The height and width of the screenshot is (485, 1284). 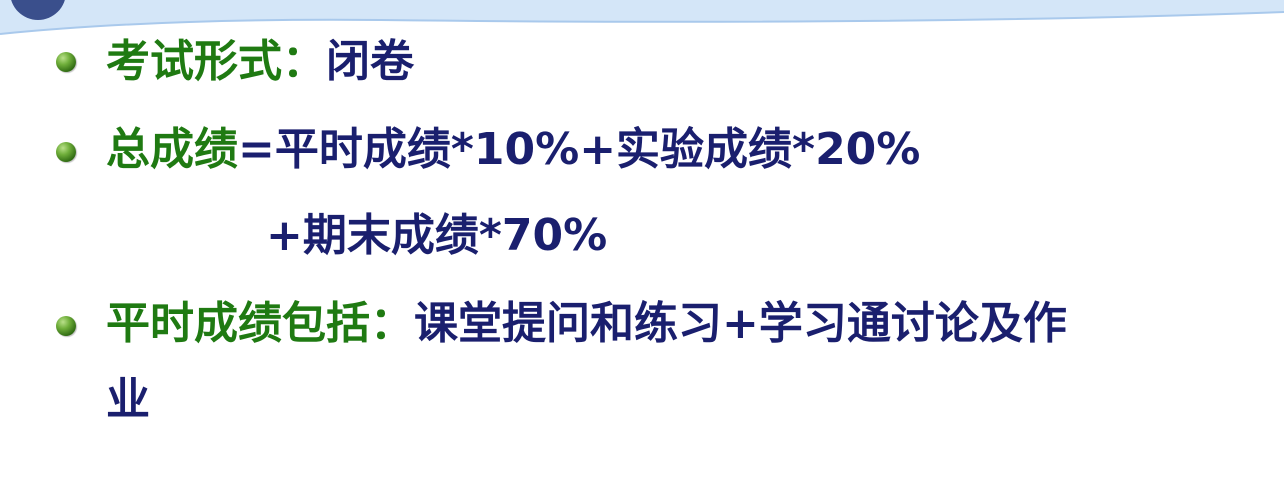 I want to click on total-score-line: 总成绩=平时成绩*10%+实验成绩*20%, so click(x=513, y=150).